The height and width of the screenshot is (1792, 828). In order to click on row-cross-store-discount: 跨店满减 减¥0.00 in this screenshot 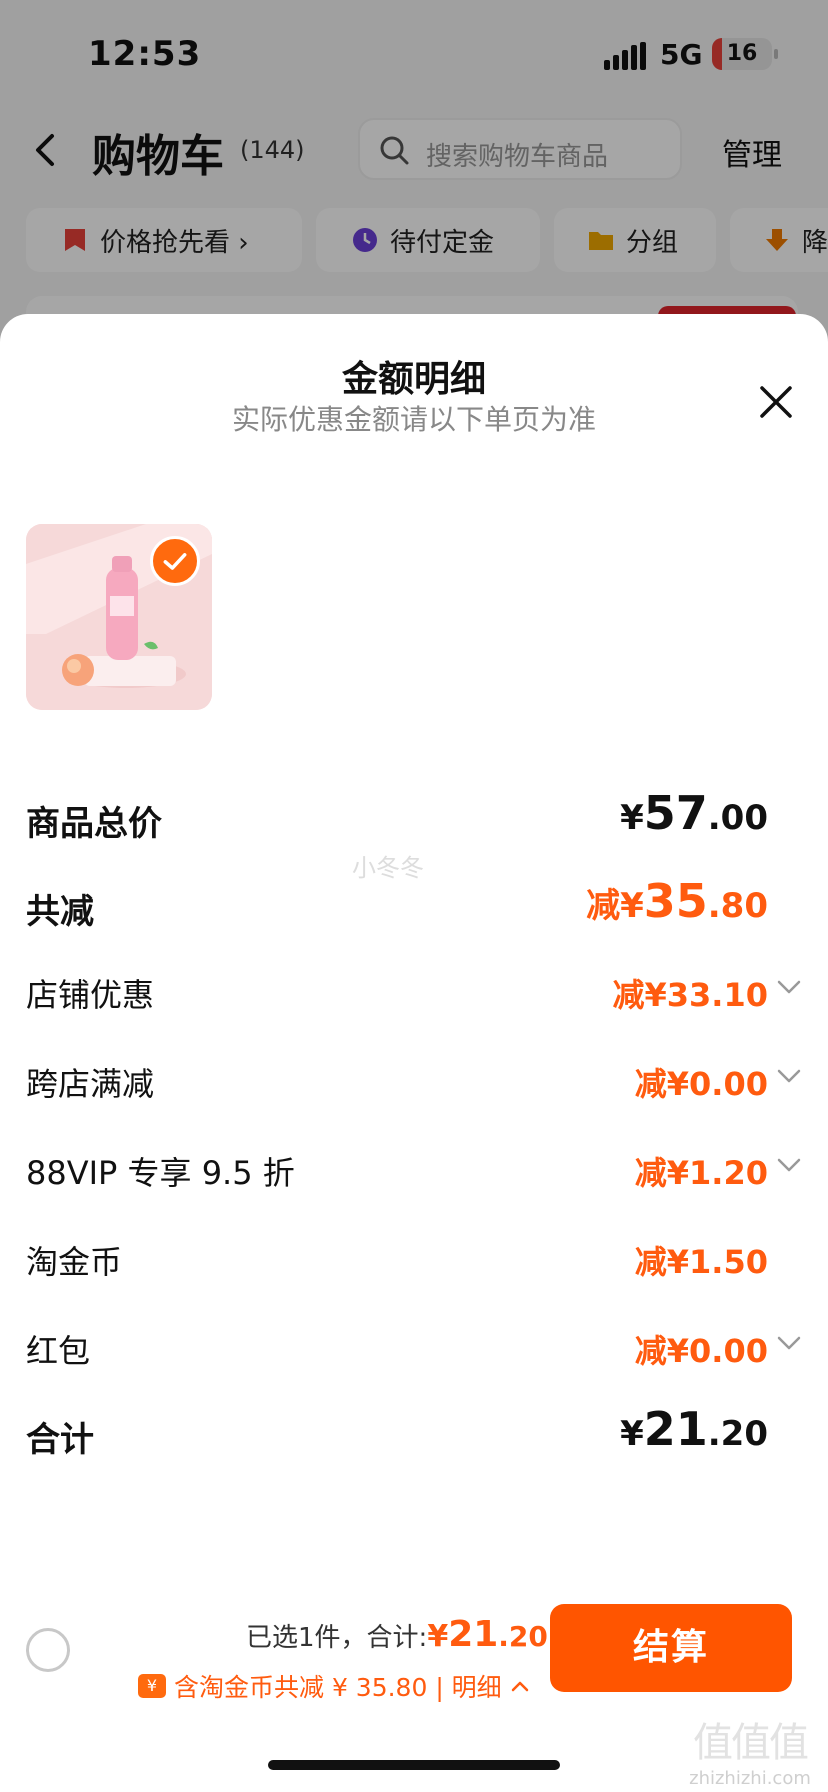, I will do `click(414, 1079)`.